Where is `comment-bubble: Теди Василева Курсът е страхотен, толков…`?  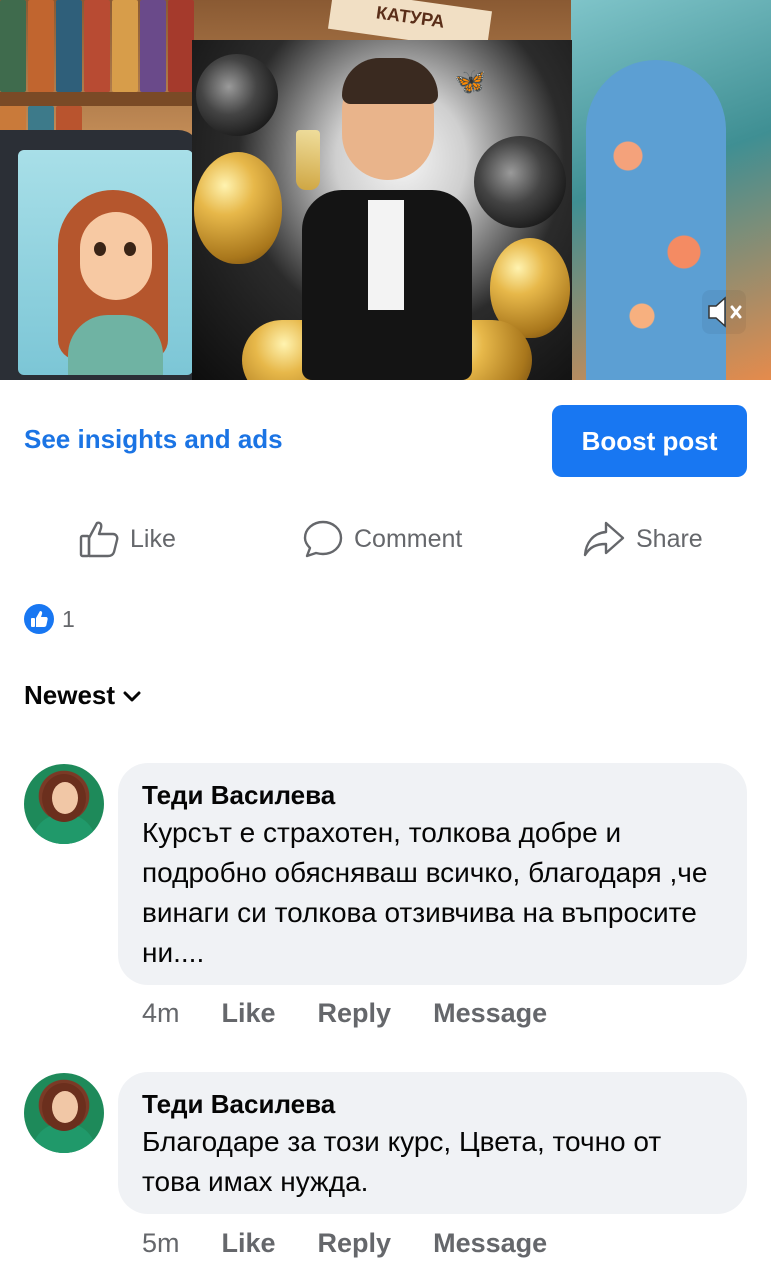
comment-bubble: Теди Василева Курсът е страхотен, толков… is located at coordinates (432, 874).